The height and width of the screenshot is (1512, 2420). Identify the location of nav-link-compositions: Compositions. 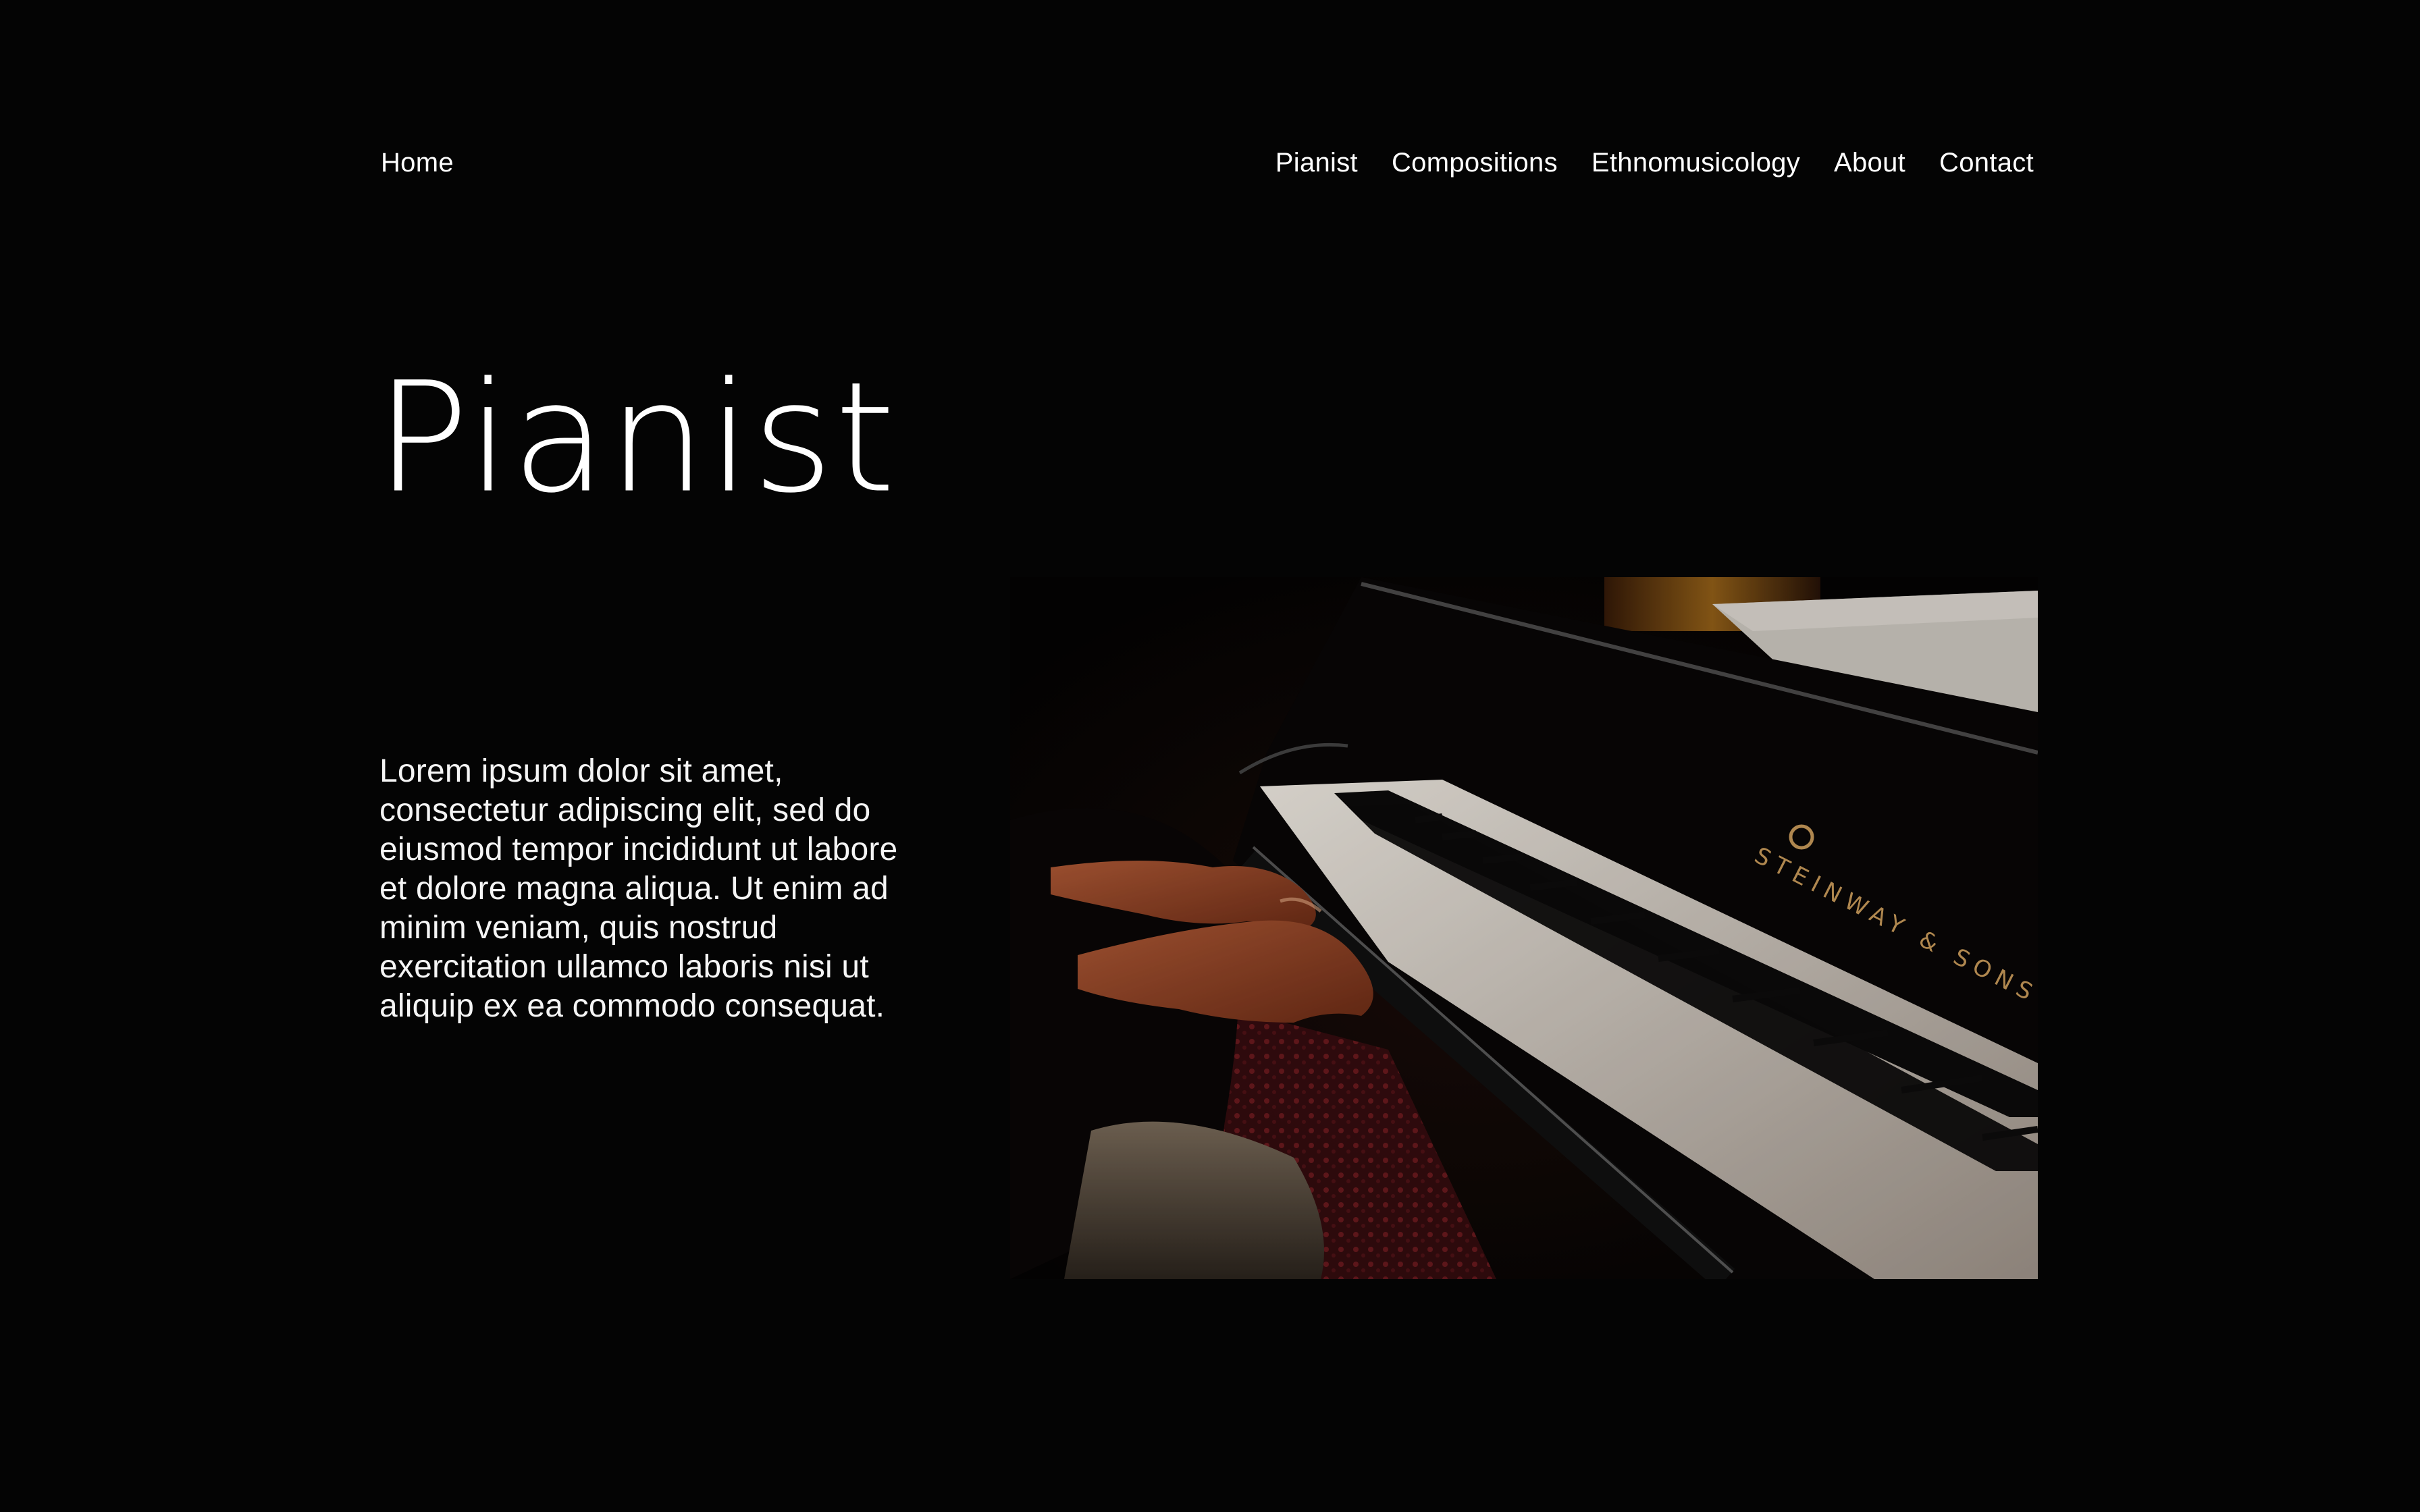
(1475, 163).